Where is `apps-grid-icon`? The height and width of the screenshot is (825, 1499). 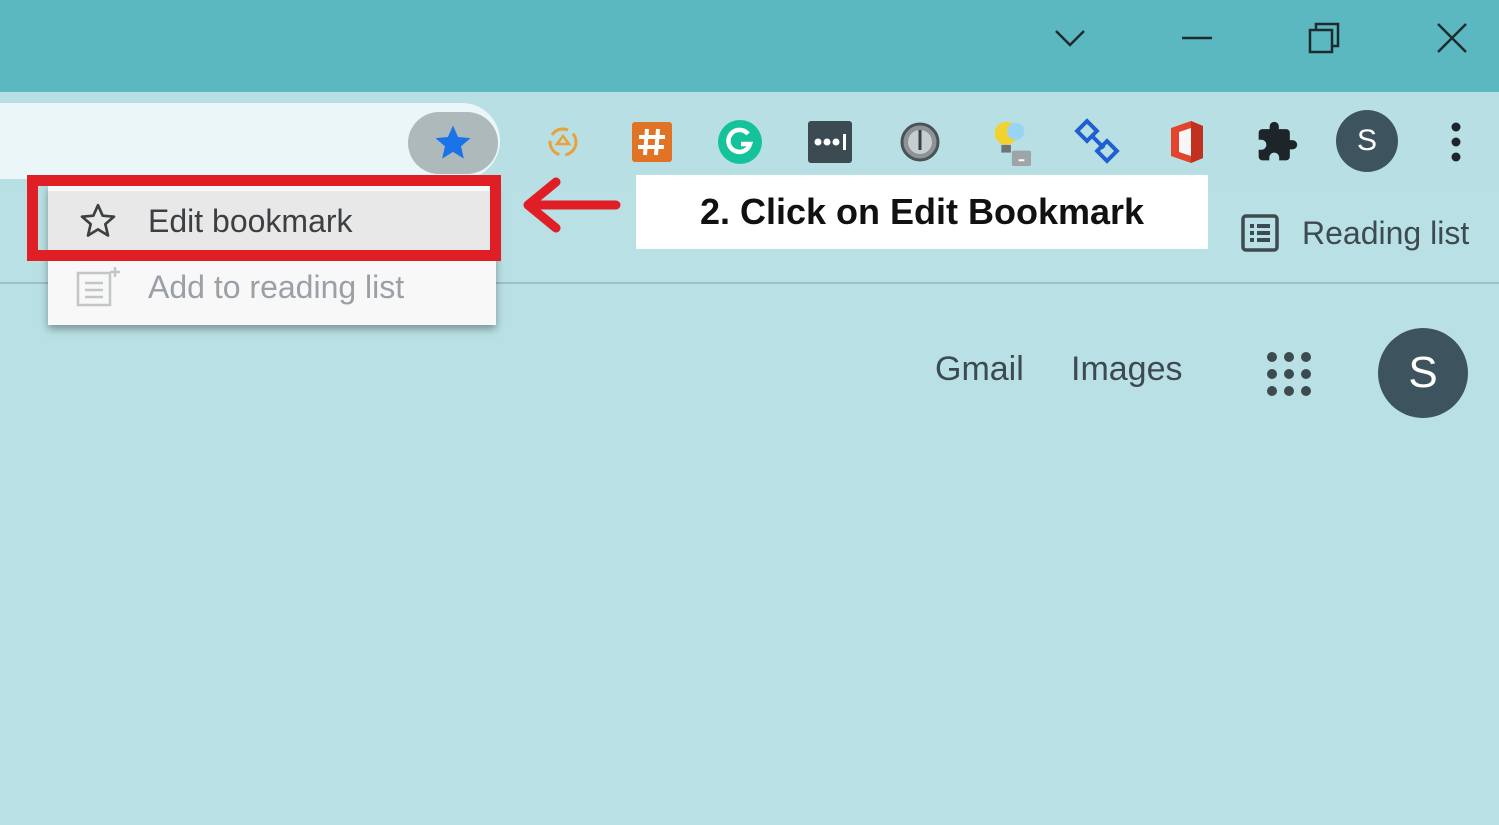
apps-grid-icon is located at coordinates (1289, 374).